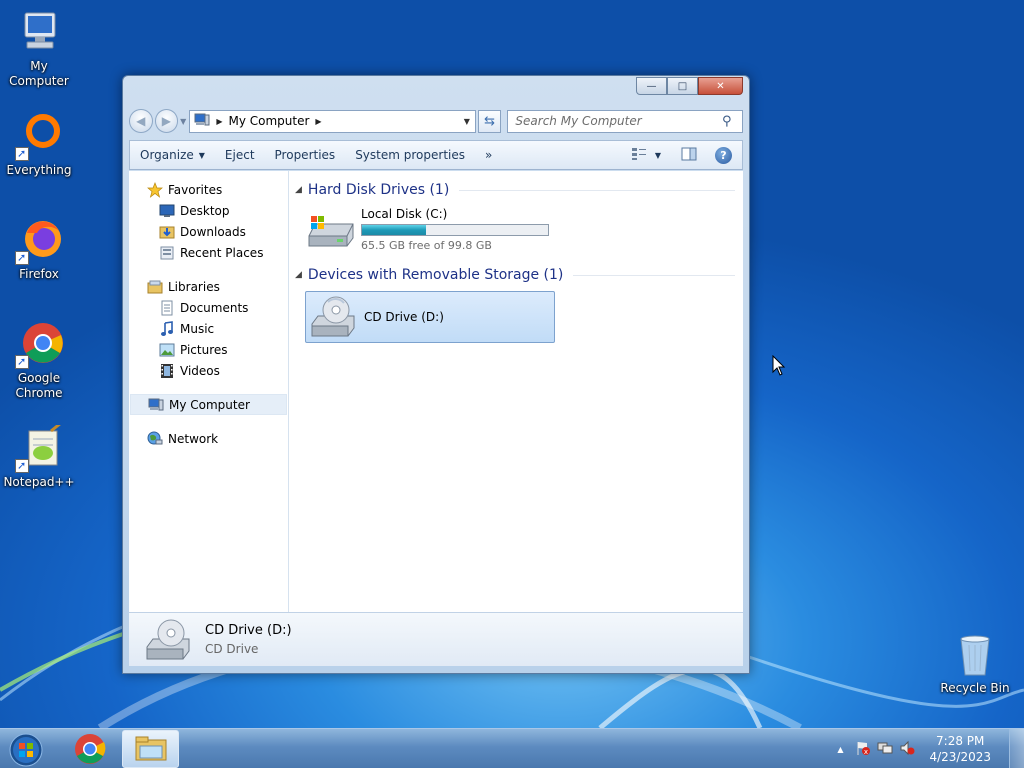 The height and width of the screenshot is (768, 1024). Describe the element at coordinates (866, 752) in the screenshot. I see `svg-text: x` at that location.